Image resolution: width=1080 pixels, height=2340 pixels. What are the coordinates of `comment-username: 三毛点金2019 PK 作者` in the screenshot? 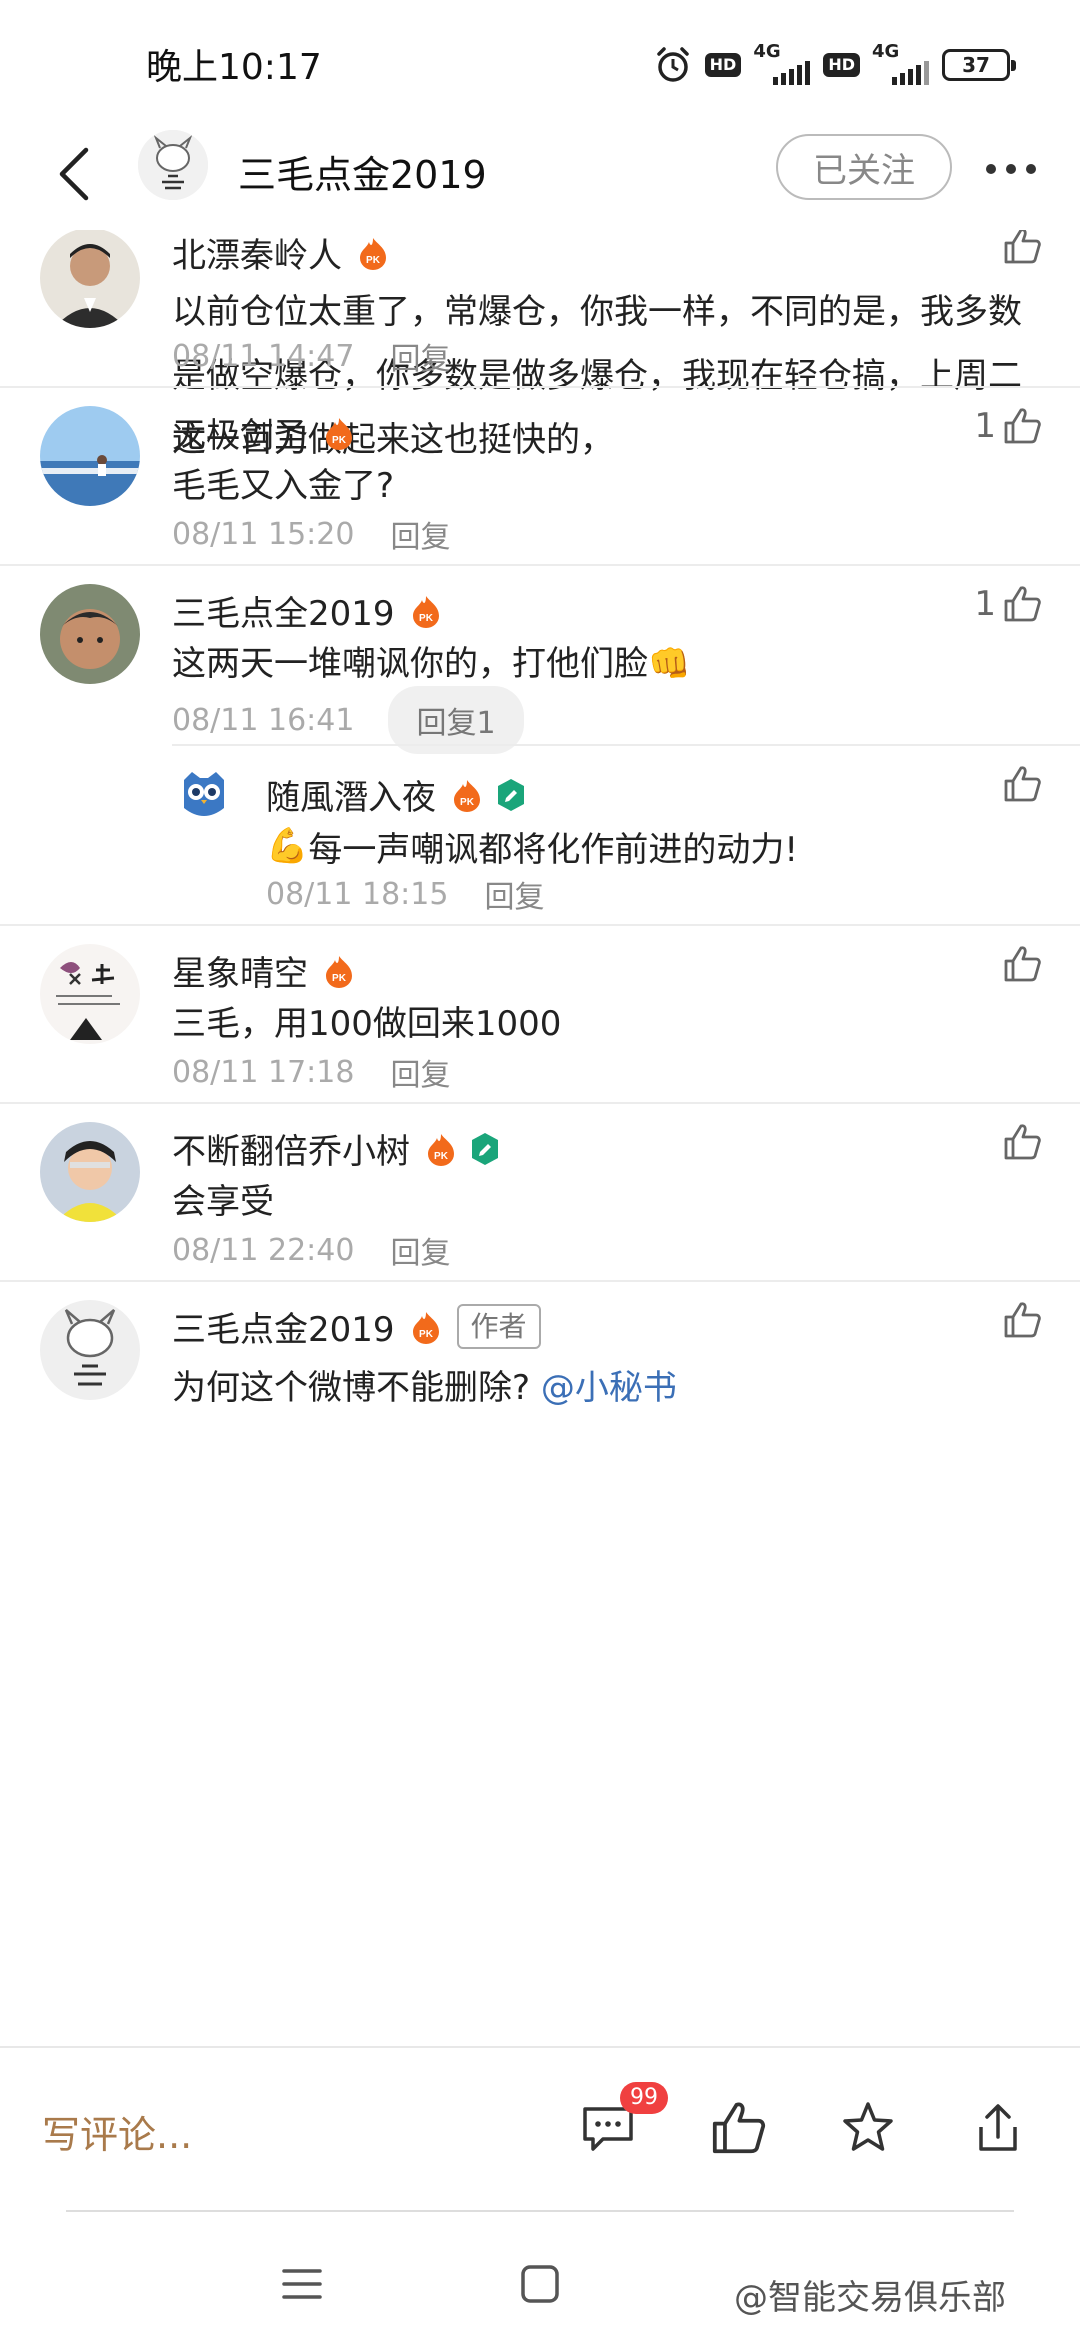 It's located at (356, 1326).